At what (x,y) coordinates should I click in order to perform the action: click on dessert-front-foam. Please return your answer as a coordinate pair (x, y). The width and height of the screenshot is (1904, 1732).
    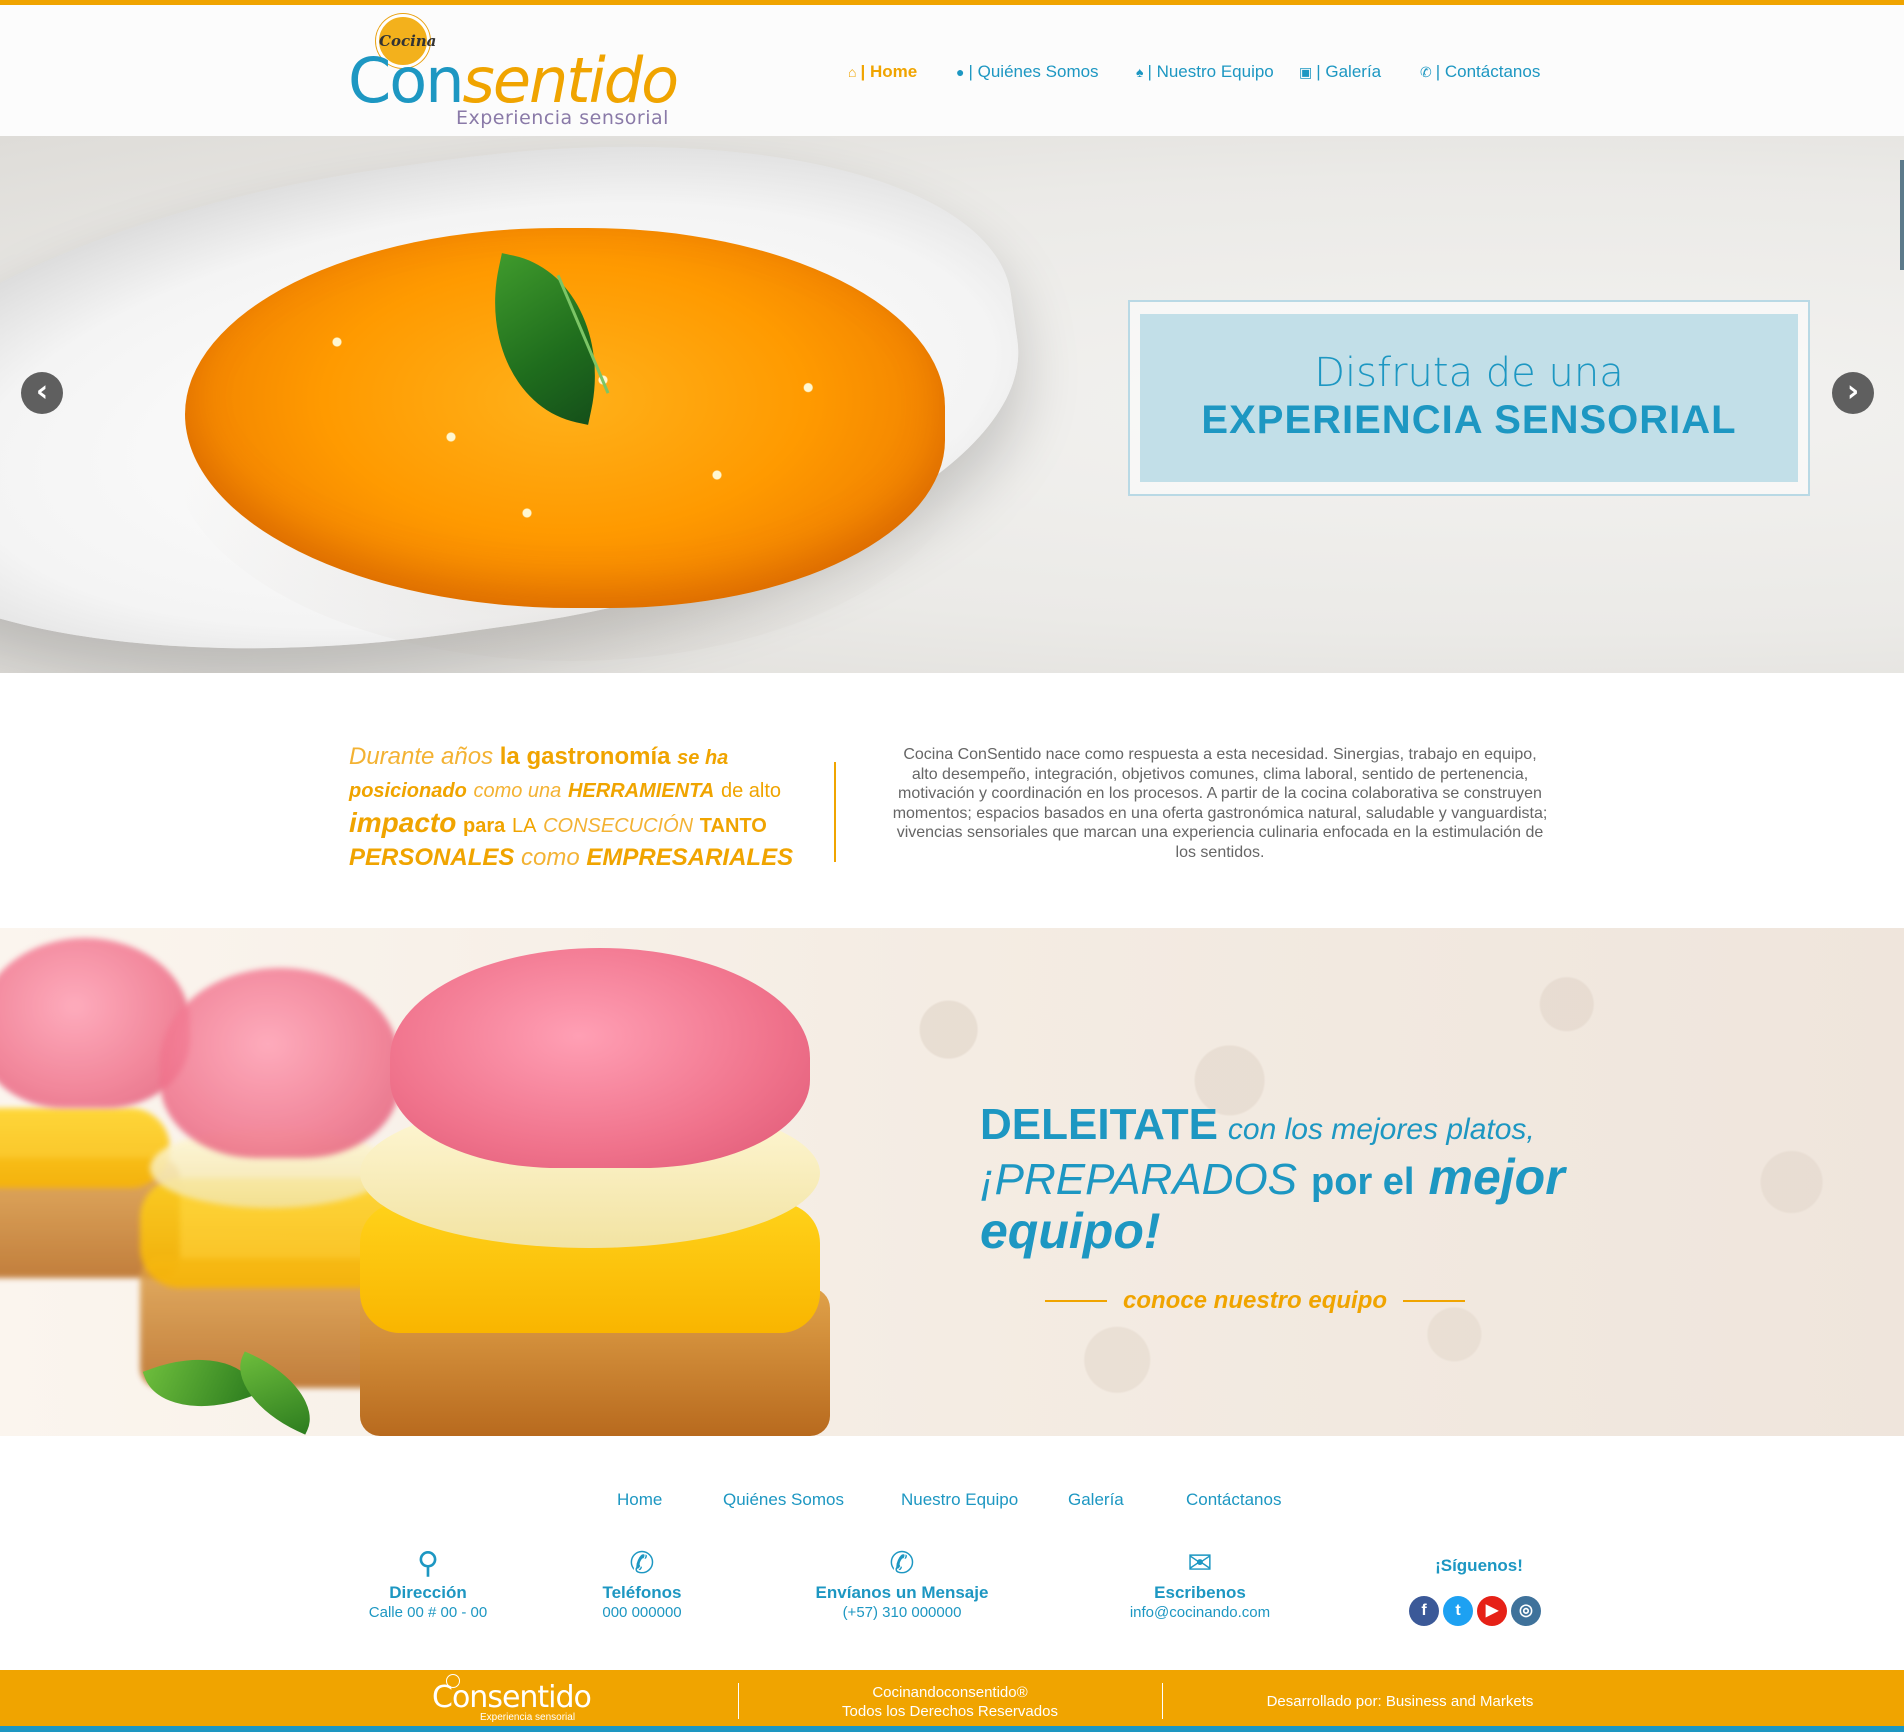
    Looking at the image, I should click on (600, 1058).